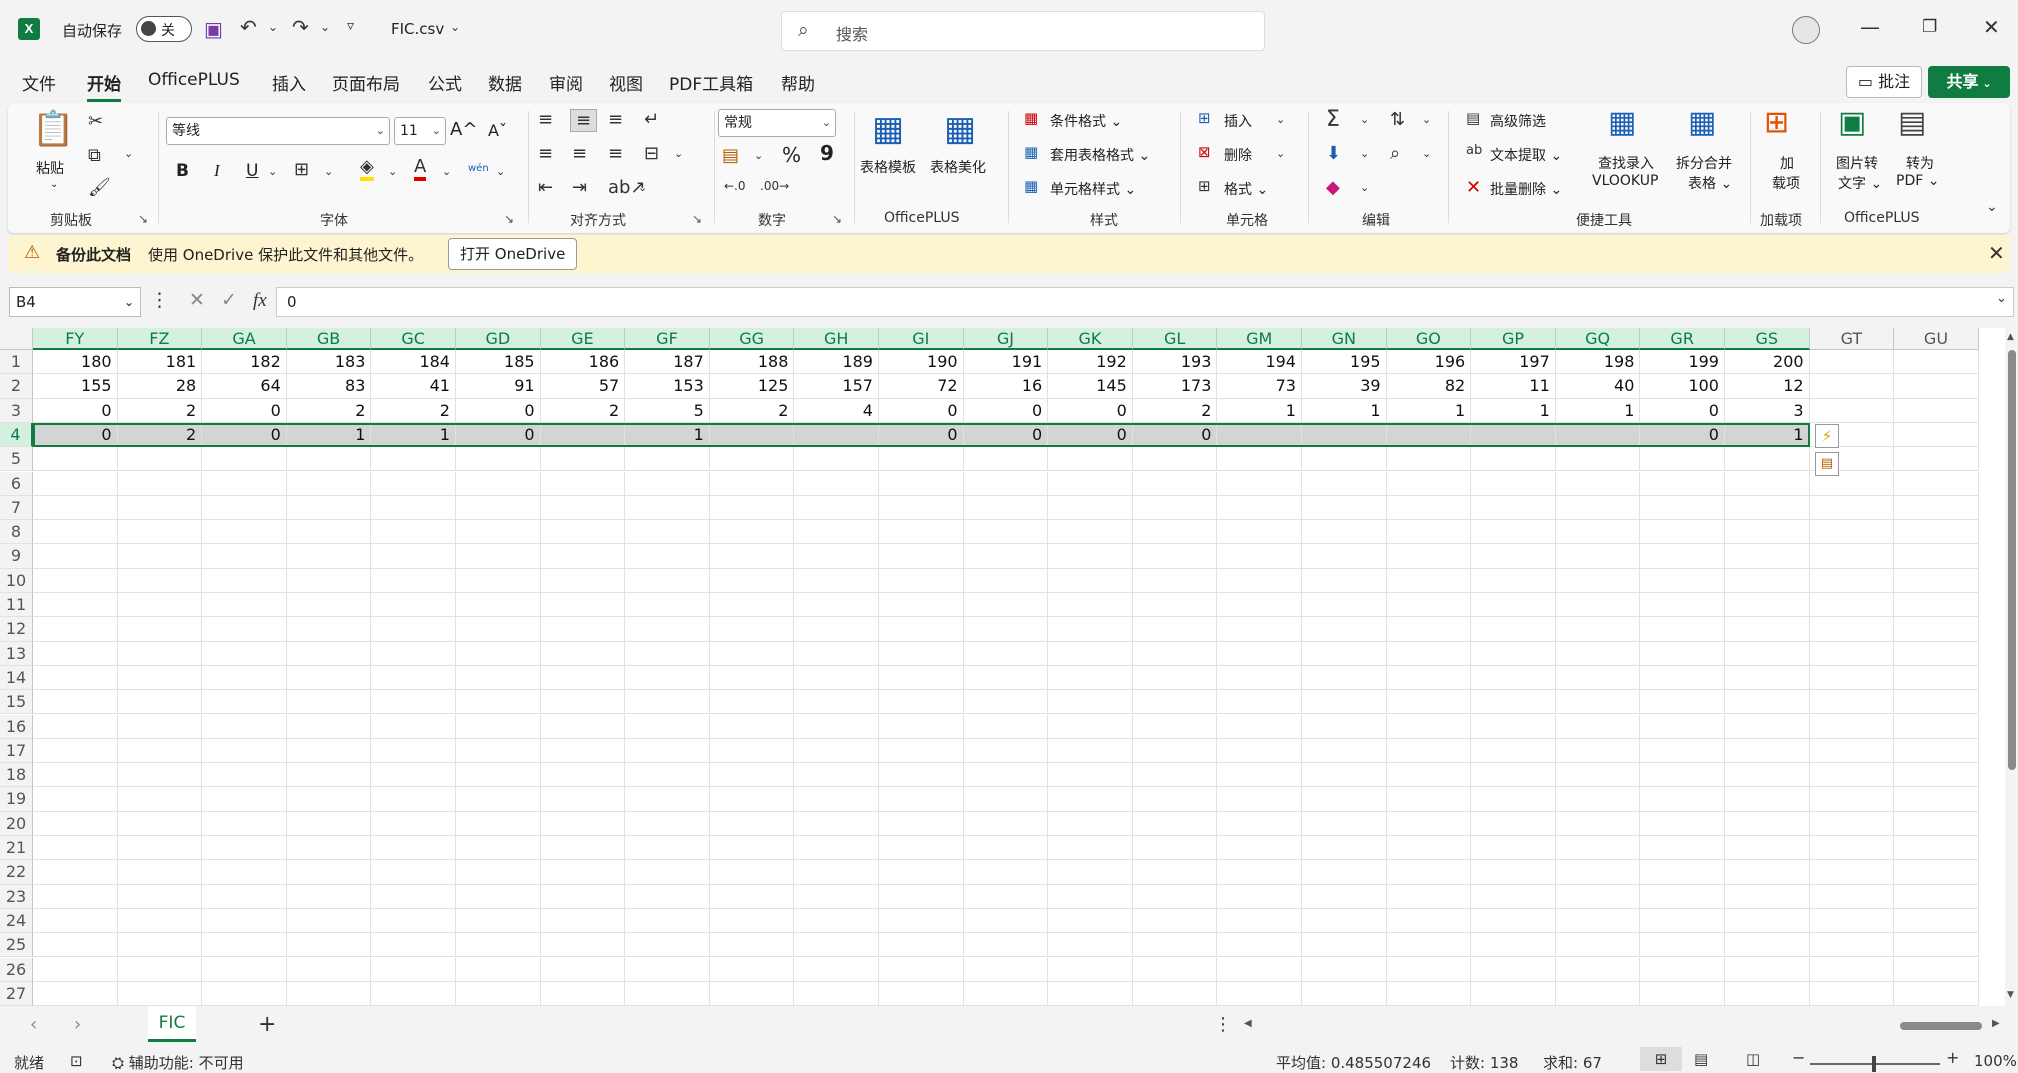 The height and width of the screenshot is (1073, 2018). What do you see at coordinates (1145, 302) in the screenshot?
I see `formula-input: 0` at bounding box center [1145, 302].